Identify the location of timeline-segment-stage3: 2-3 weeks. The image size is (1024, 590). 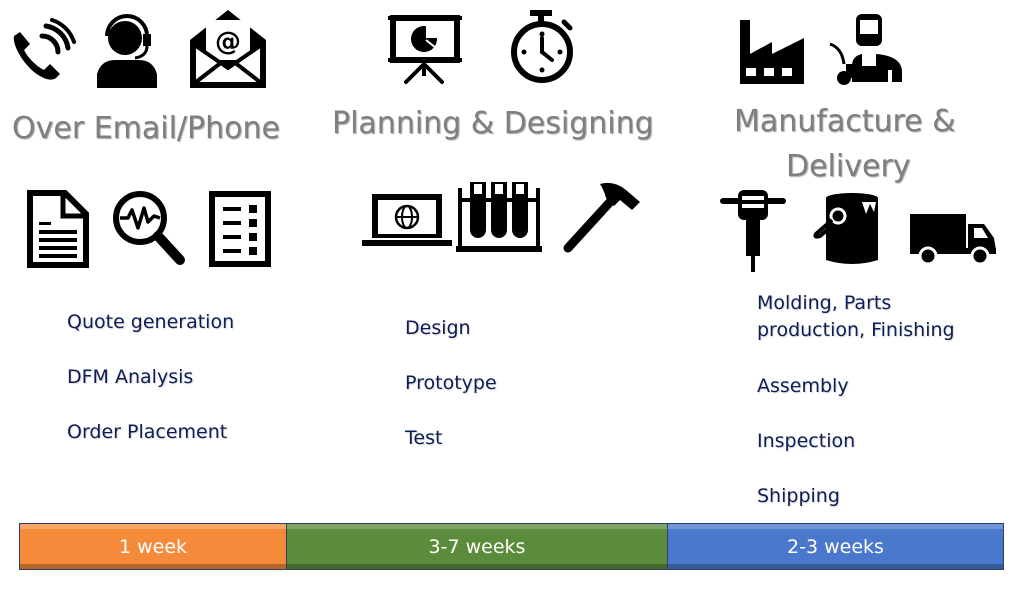
(835, 546).